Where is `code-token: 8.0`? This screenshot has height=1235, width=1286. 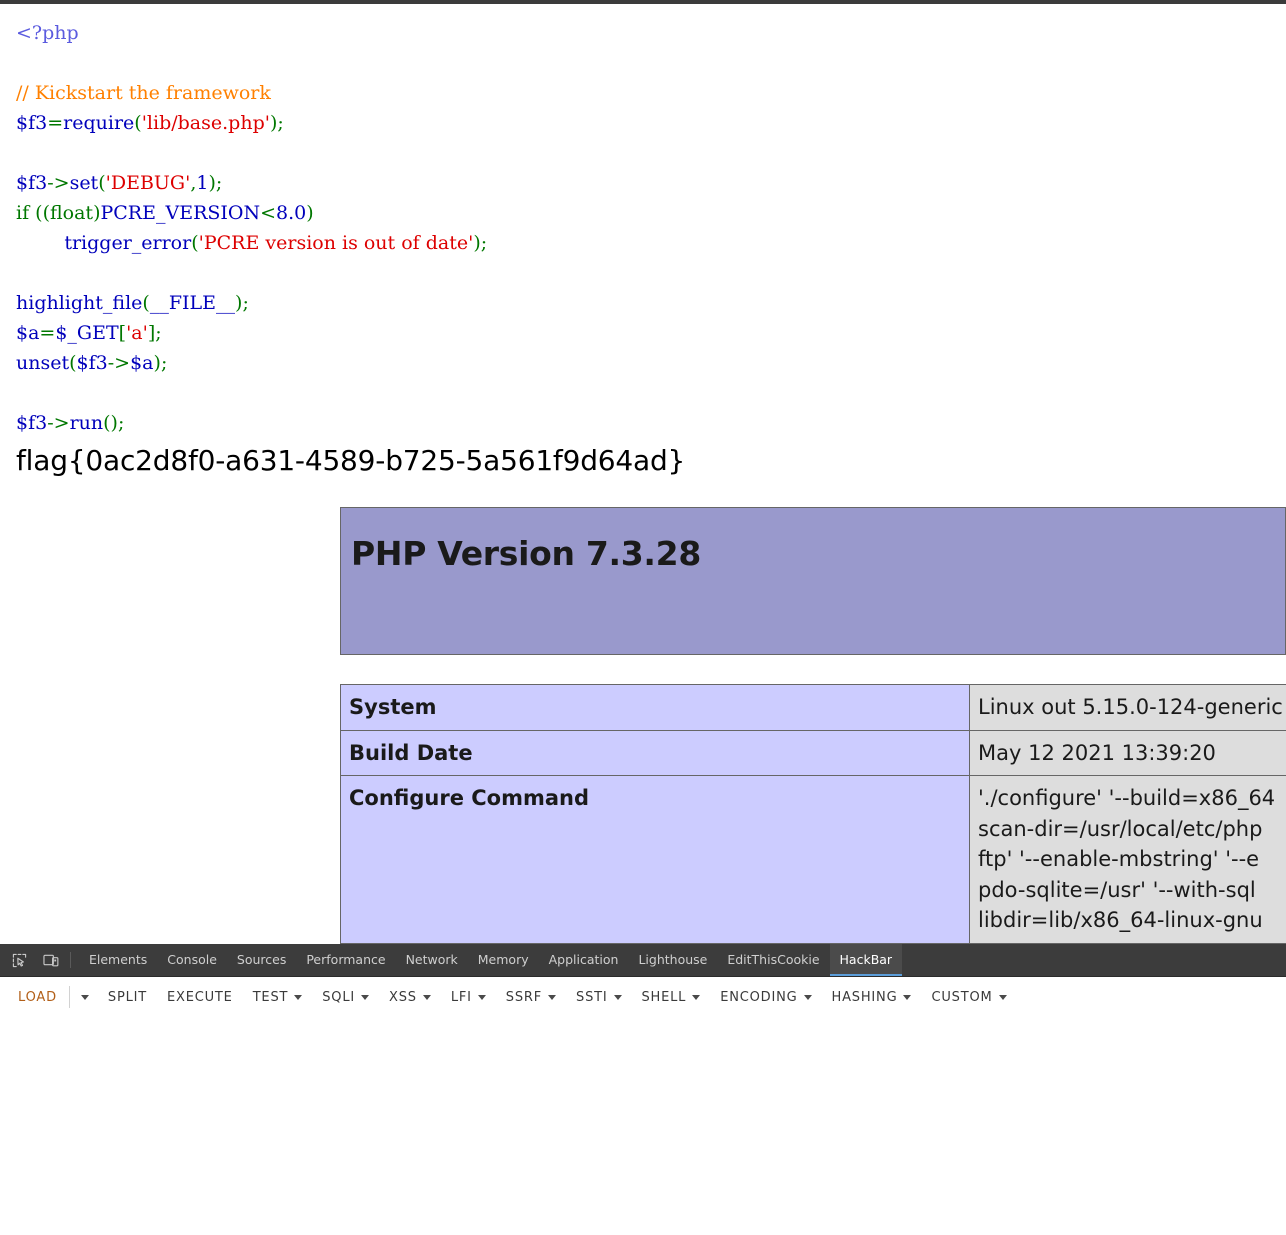 code-token: 8.0 is located at coordinates (291, 213).